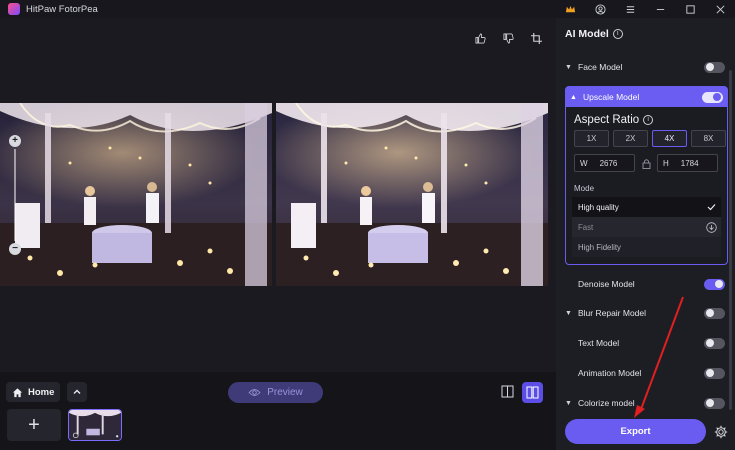 The image size is (735, 450). What do you see at coordinates (15, 141) in the screenshot?
I see `zoom-in-icon: +` at bounding box center [15, 141].